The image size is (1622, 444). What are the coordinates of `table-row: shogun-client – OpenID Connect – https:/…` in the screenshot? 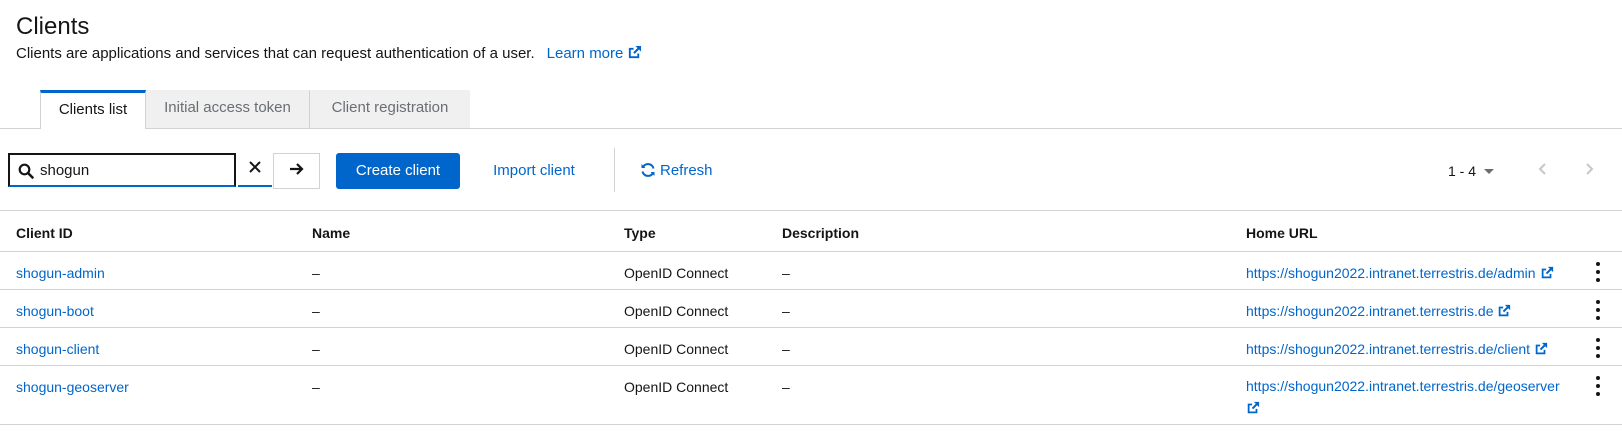 It's located at (811, 347).